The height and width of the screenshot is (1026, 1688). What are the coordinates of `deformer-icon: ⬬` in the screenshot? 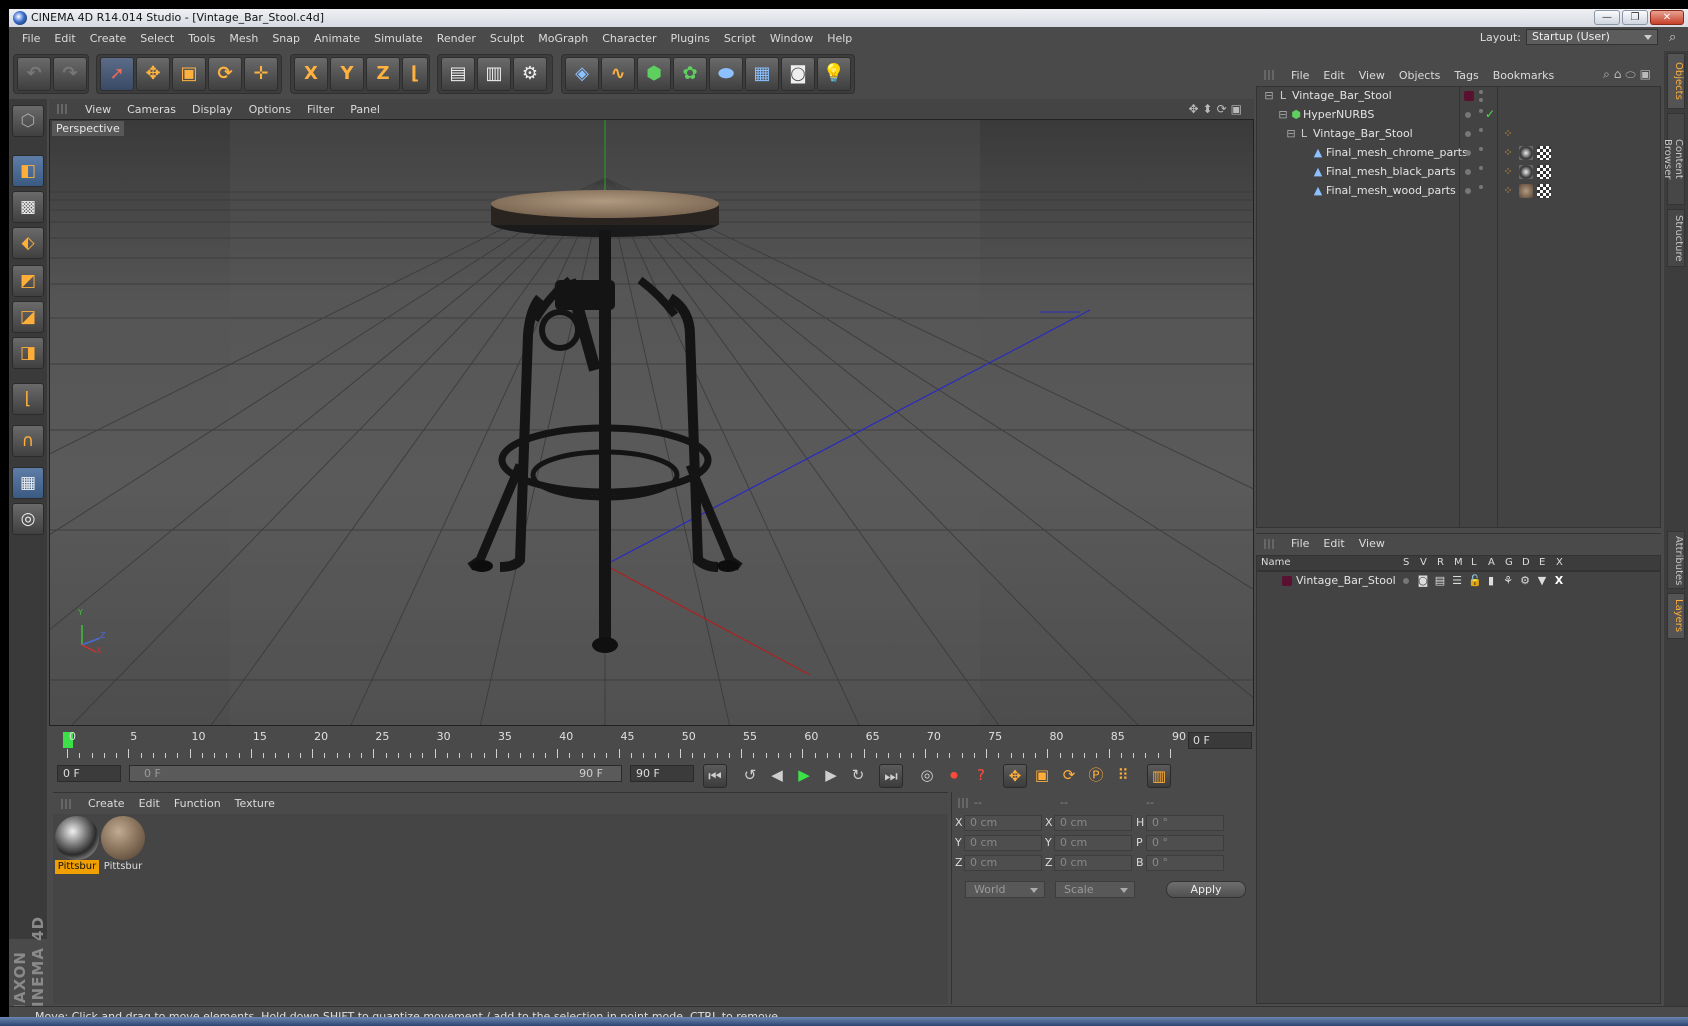 It's located at (726, 74).